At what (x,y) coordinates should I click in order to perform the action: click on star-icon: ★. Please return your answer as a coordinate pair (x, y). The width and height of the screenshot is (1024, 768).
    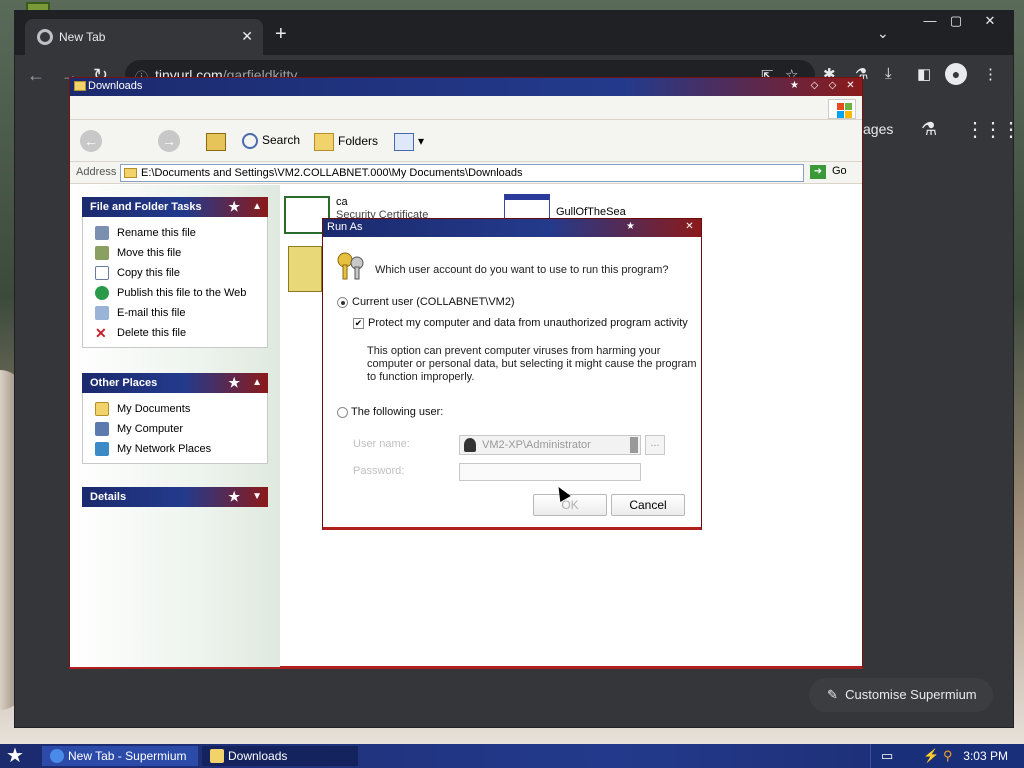
    Looking at the image, I should click on (234, 382).